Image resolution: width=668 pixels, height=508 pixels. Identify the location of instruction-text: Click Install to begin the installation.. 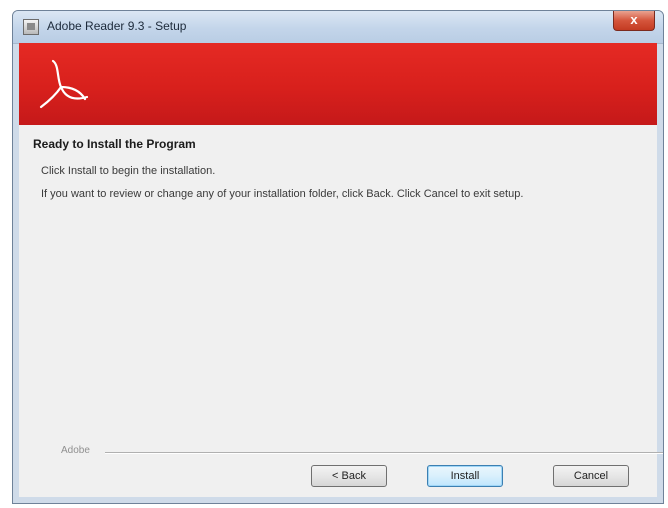
(128, 171).